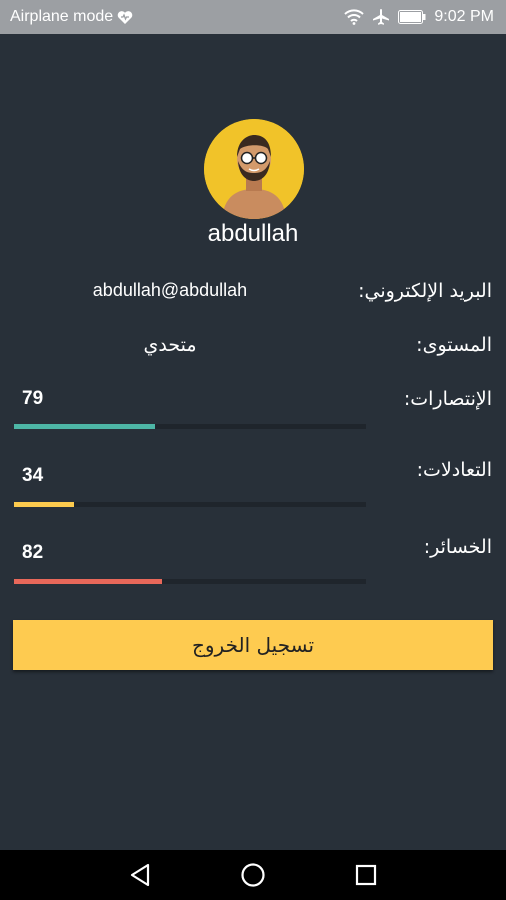  I want to click on user-avatar-icon, so click(254, 169).